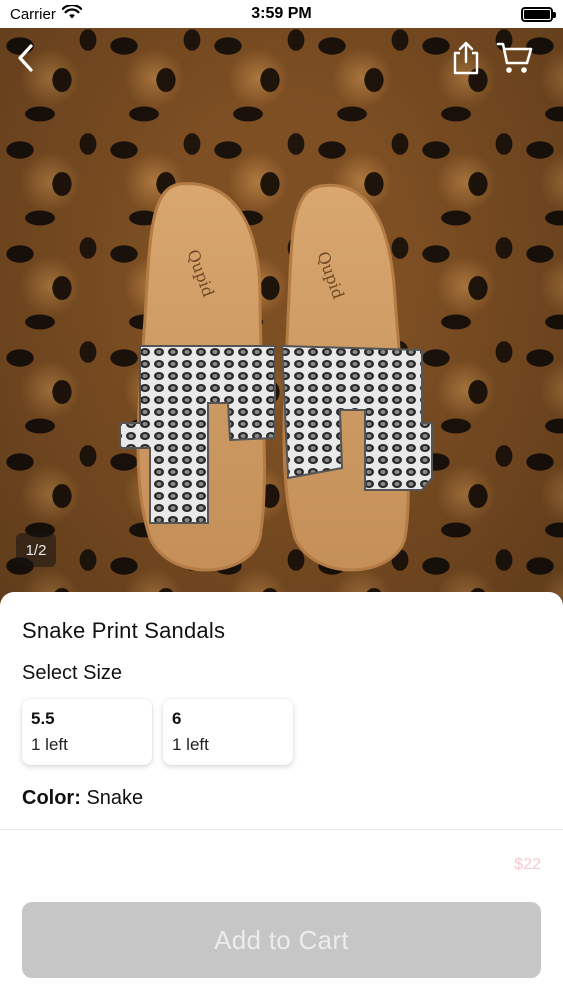  I want to click on select-size-label: Select Size, so click(72, 673).